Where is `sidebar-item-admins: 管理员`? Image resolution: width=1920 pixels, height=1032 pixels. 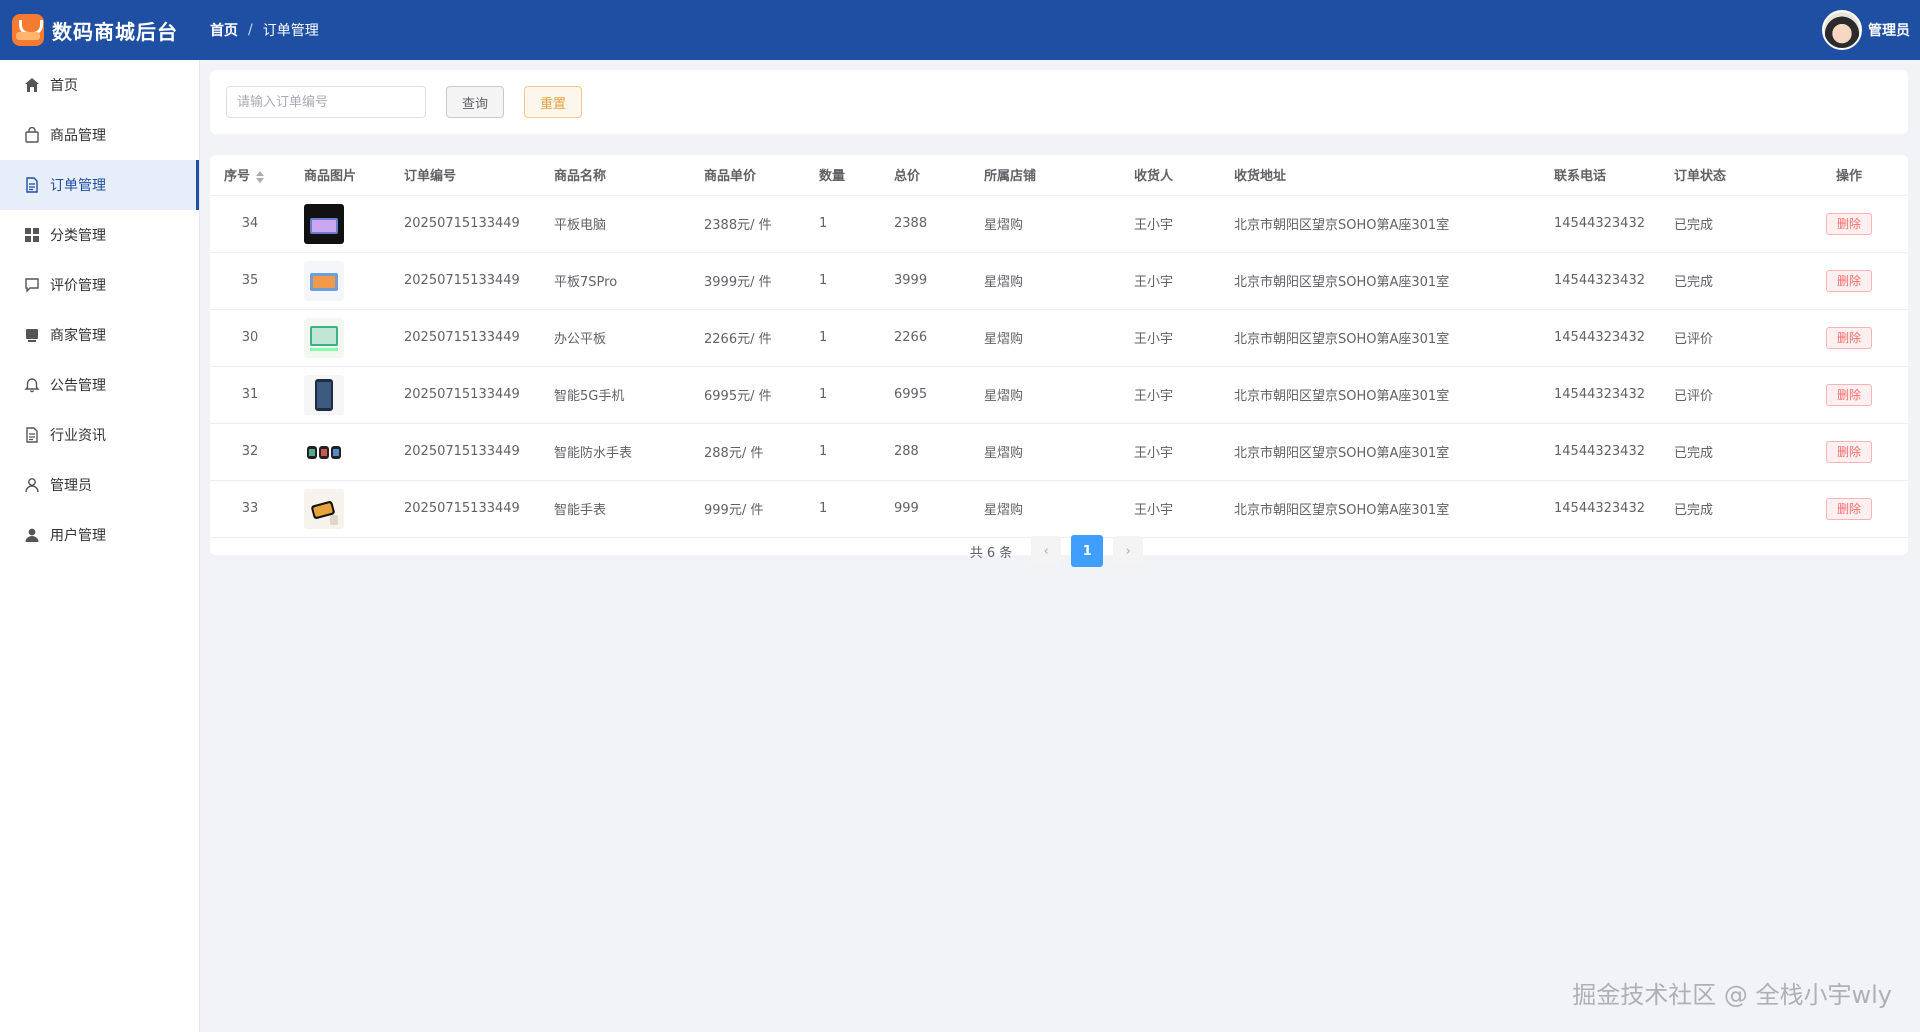
sidebar-item-admins: 管理员 is located at coordinates (99, 485).